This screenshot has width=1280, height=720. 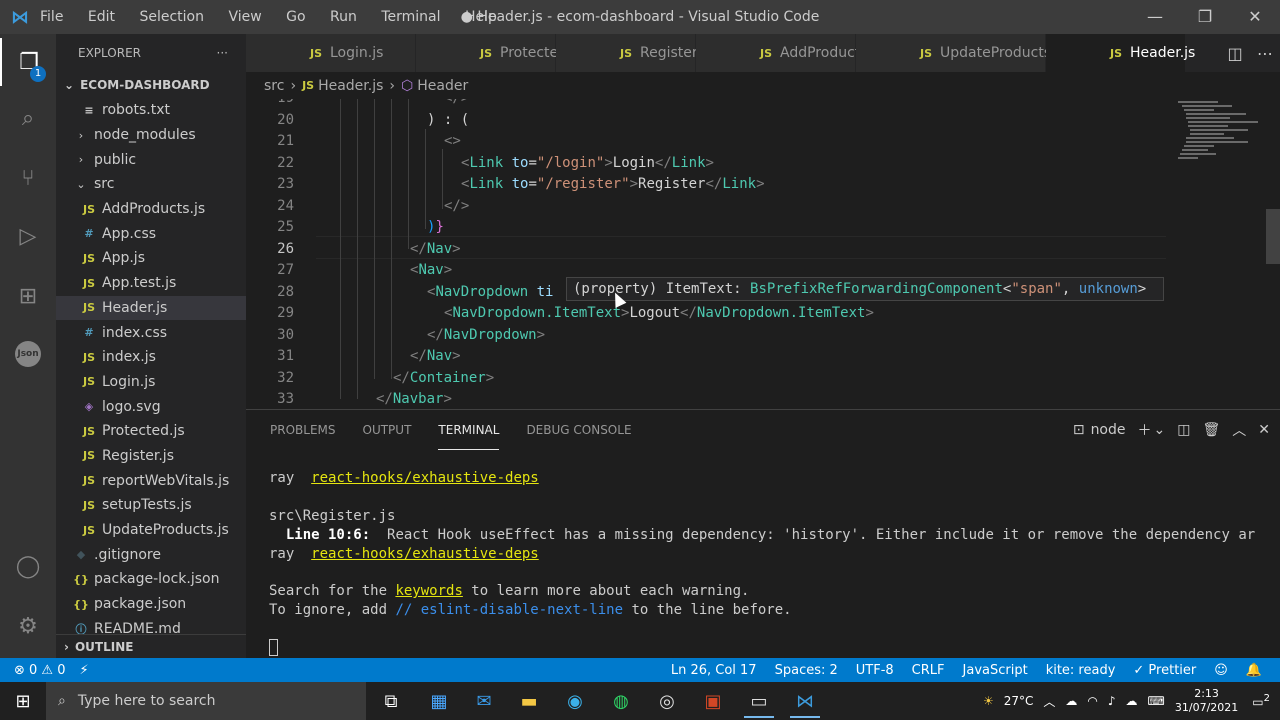 I want to click on tab-debug-console: DEBUG CONSOLE, so click(x=578, y=430).